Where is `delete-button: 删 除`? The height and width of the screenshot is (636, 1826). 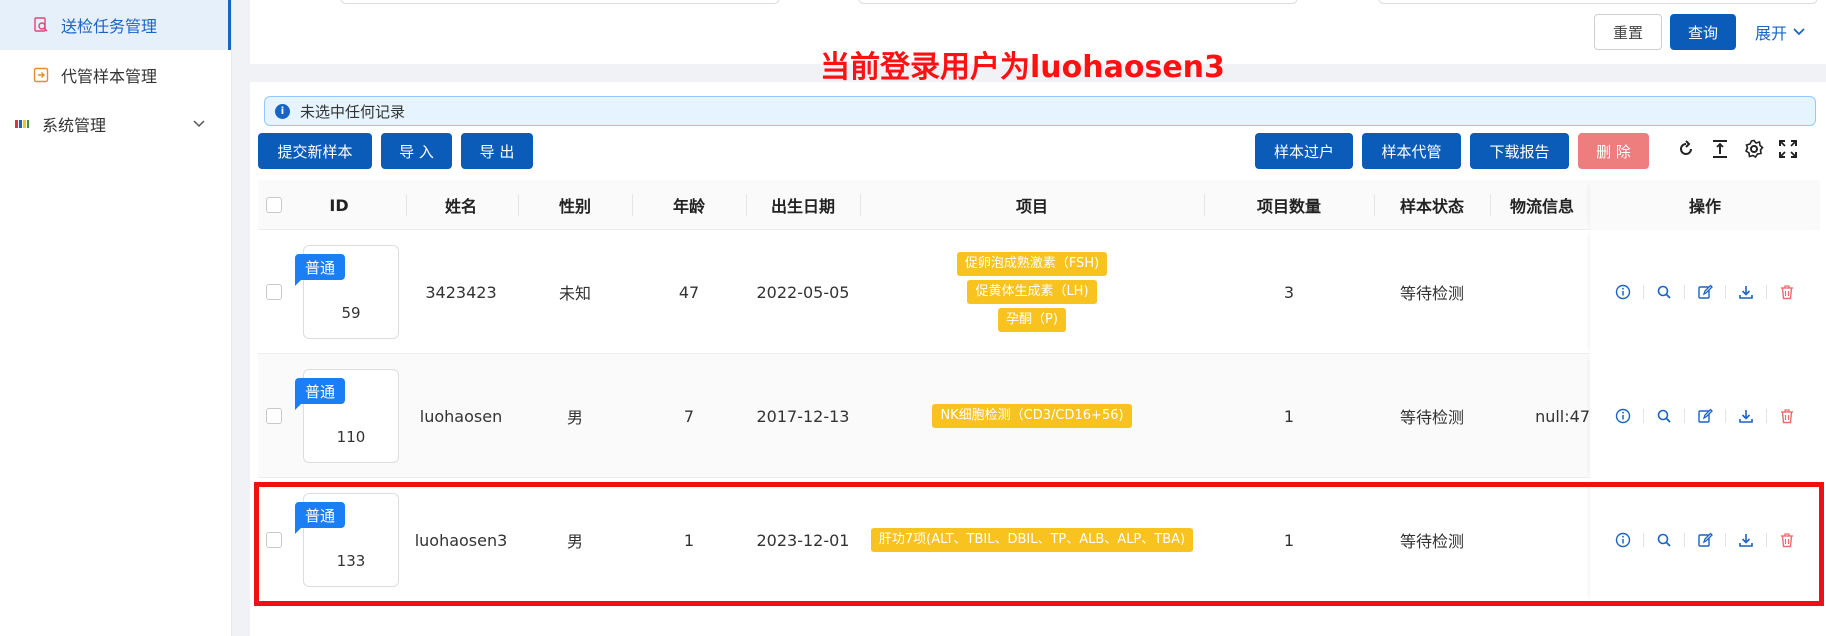
delete-button: 删 除 is located at coordinates (1613, 151).